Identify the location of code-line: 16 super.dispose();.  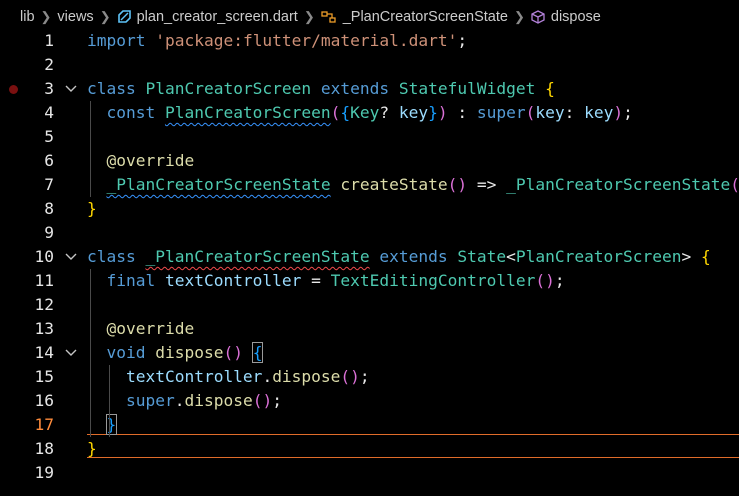
(369, 401).